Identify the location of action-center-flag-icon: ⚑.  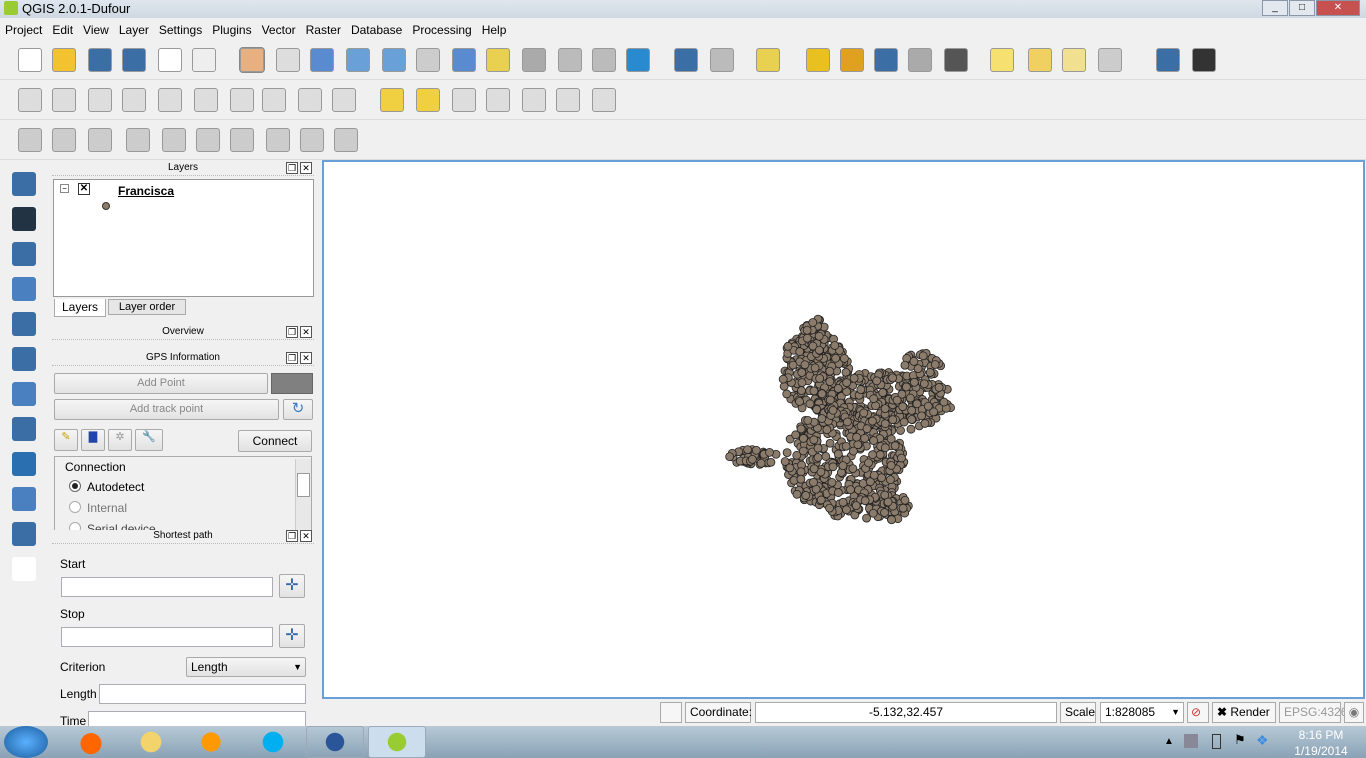
(1240, 740).